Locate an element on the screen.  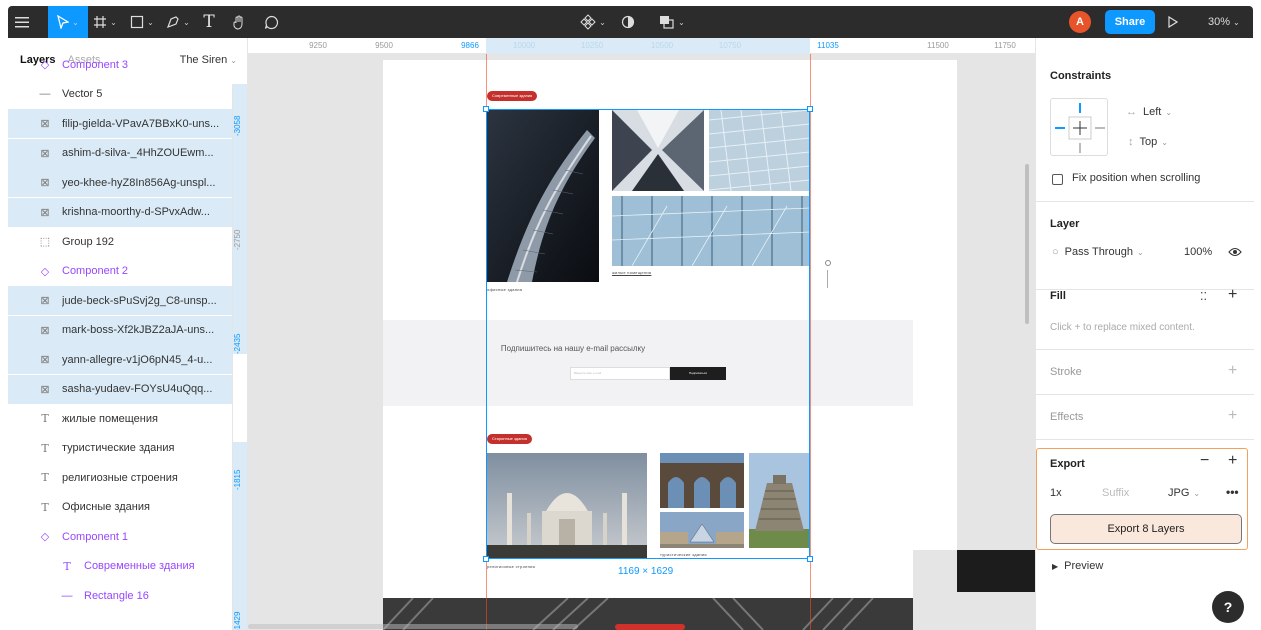
export-layers-button: Export 8 Layers is located at coordinates (1146, 529).